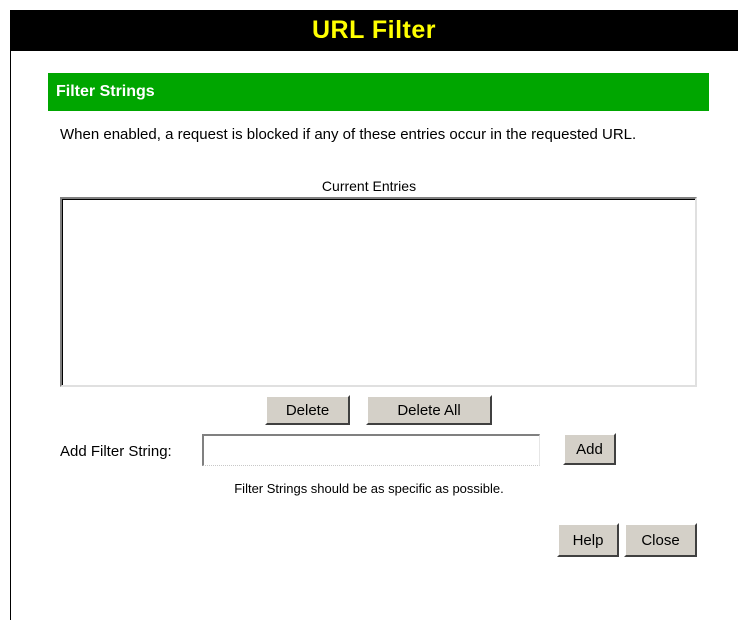  What do you see at coordinates (371, 450) in the screenshot?
I see `add-filter-input` at bounding box center [371, 450].